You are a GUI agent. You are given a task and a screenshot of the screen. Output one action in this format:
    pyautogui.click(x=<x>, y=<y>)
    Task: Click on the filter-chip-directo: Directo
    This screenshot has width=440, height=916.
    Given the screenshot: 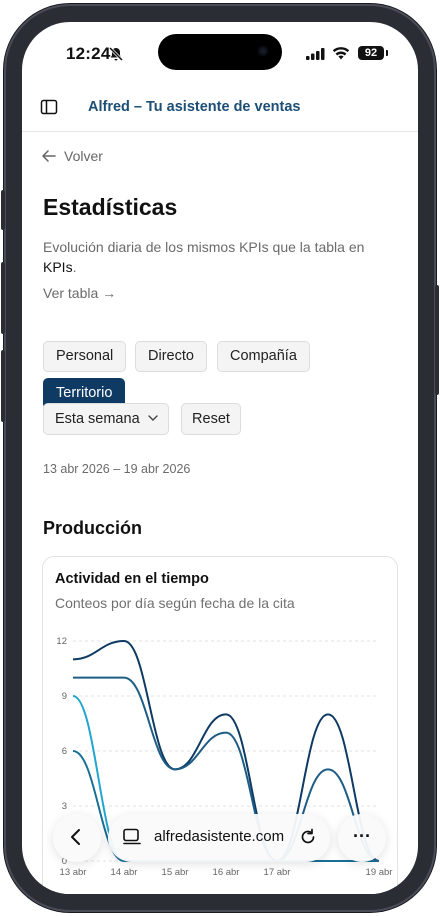 What is the action you would take?
    pyautogui.click(x=171, y=356)
    